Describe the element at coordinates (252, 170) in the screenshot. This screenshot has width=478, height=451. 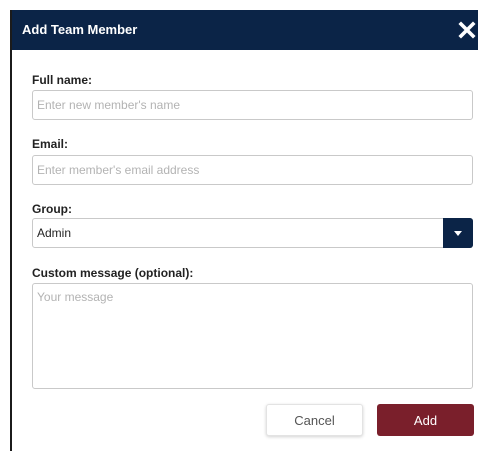
I see `email-input` at that location.